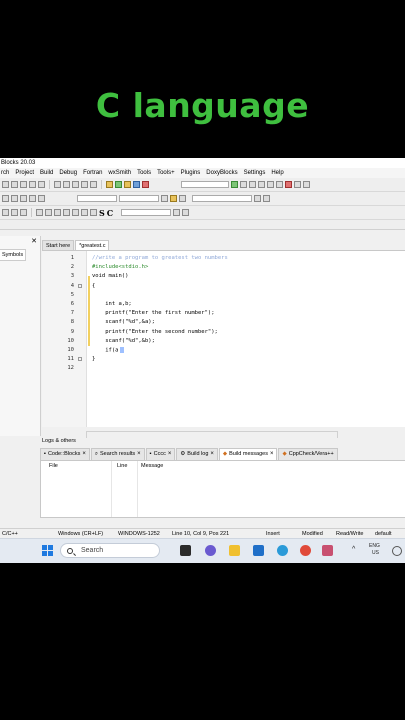 The height and width of the screenshot is (720, 405). Describe the element at coordinates (277, 173) in the screenshot. I see `menu-help: Help` at that location.